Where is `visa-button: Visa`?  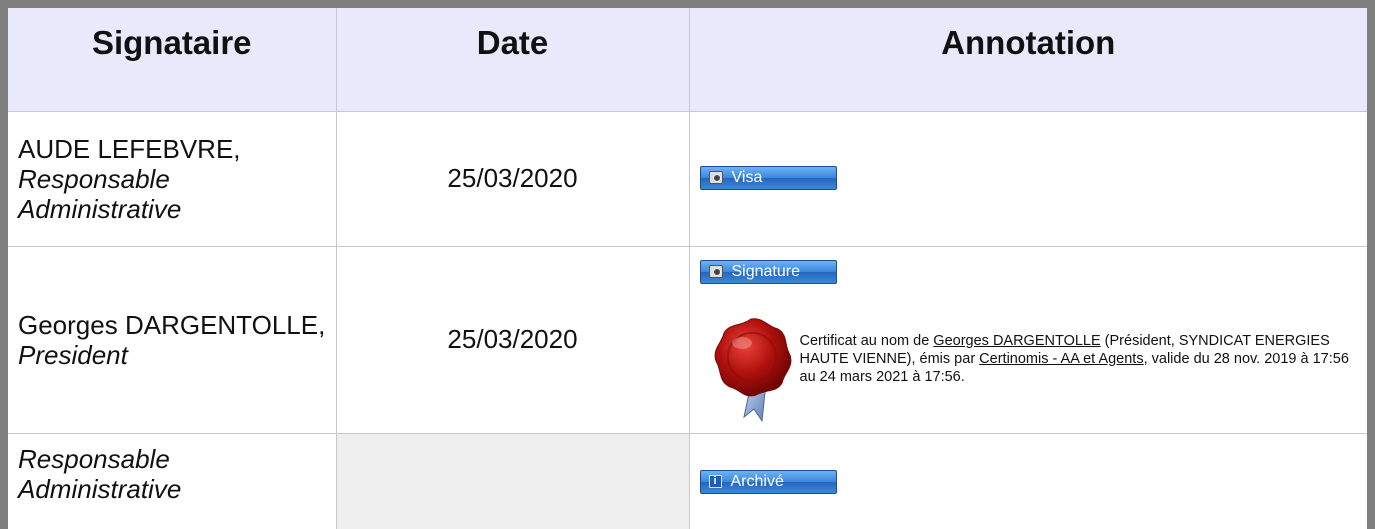
visa-button: Visa is located at coordinates (768, 177).